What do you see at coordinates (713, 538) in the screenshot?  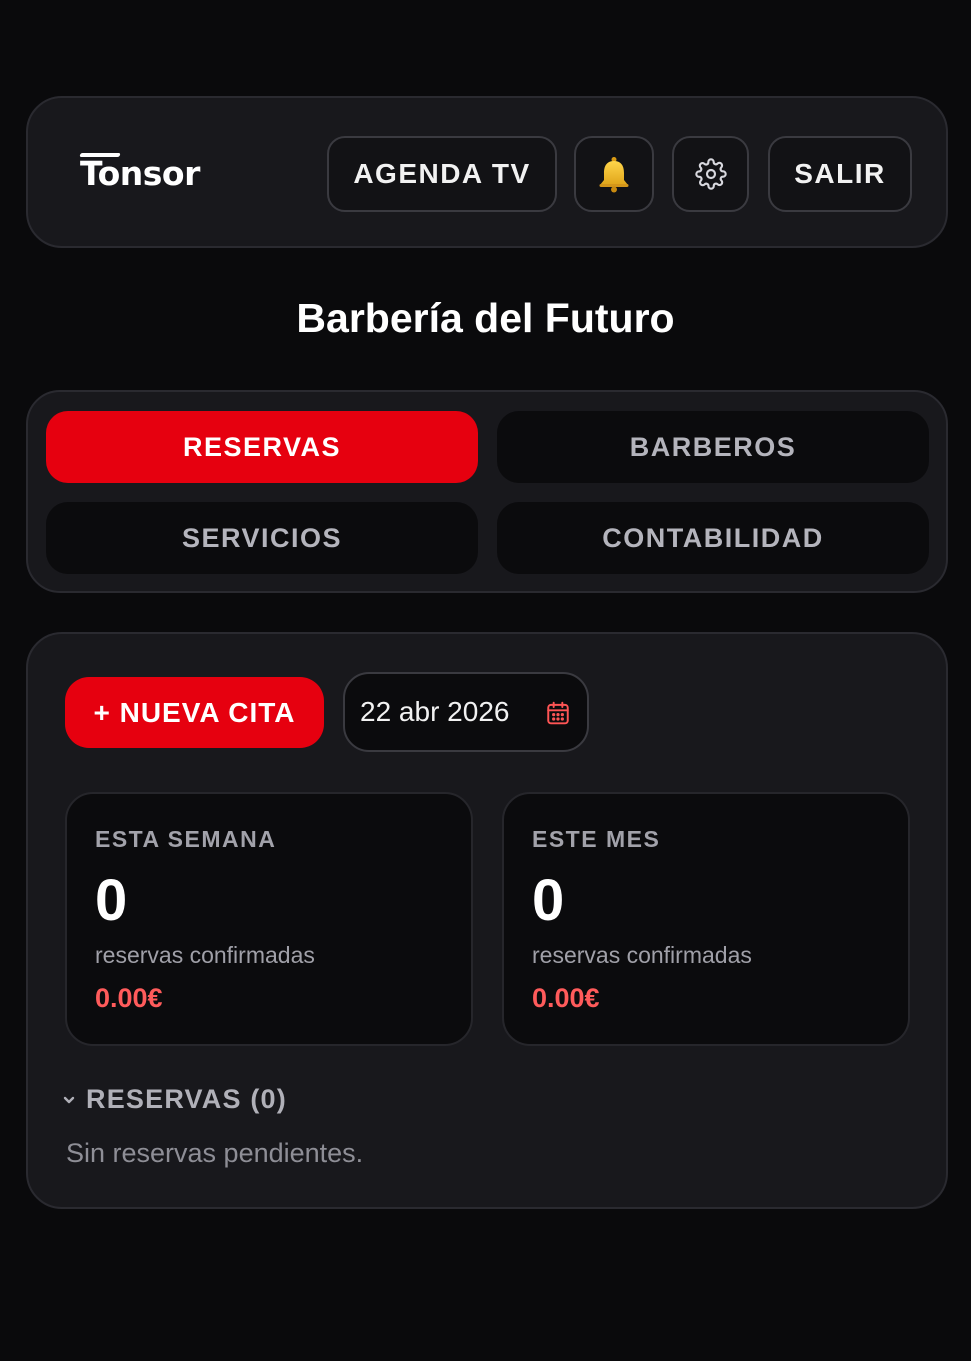 I see `tab-contabilidad: CONTABILIDAD` at bounding box center [713, 538].